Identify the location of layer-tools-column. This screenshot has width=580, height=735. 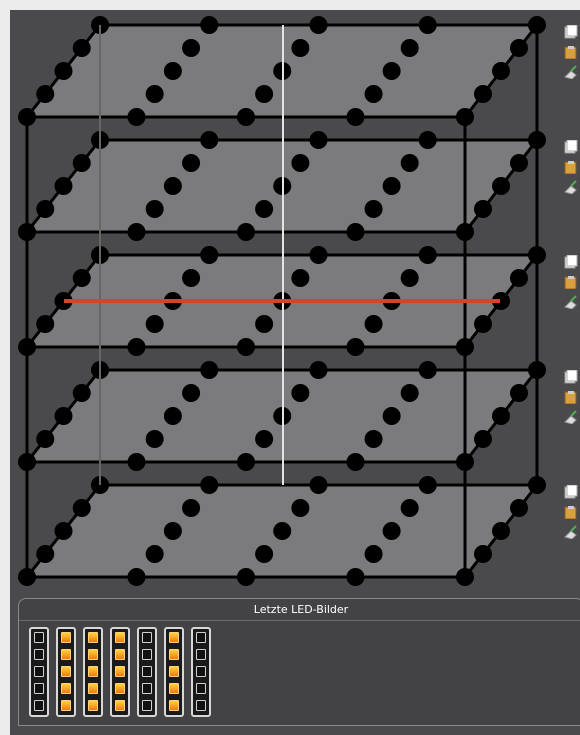
(569, 304).